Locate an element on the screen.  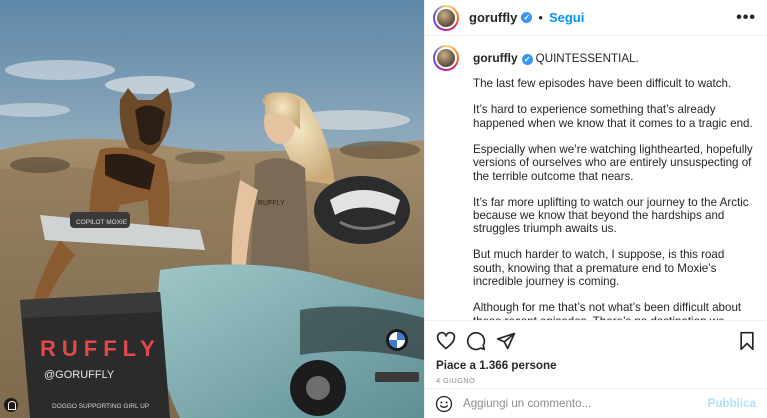
share-icon is located at coordinates (506, 341).